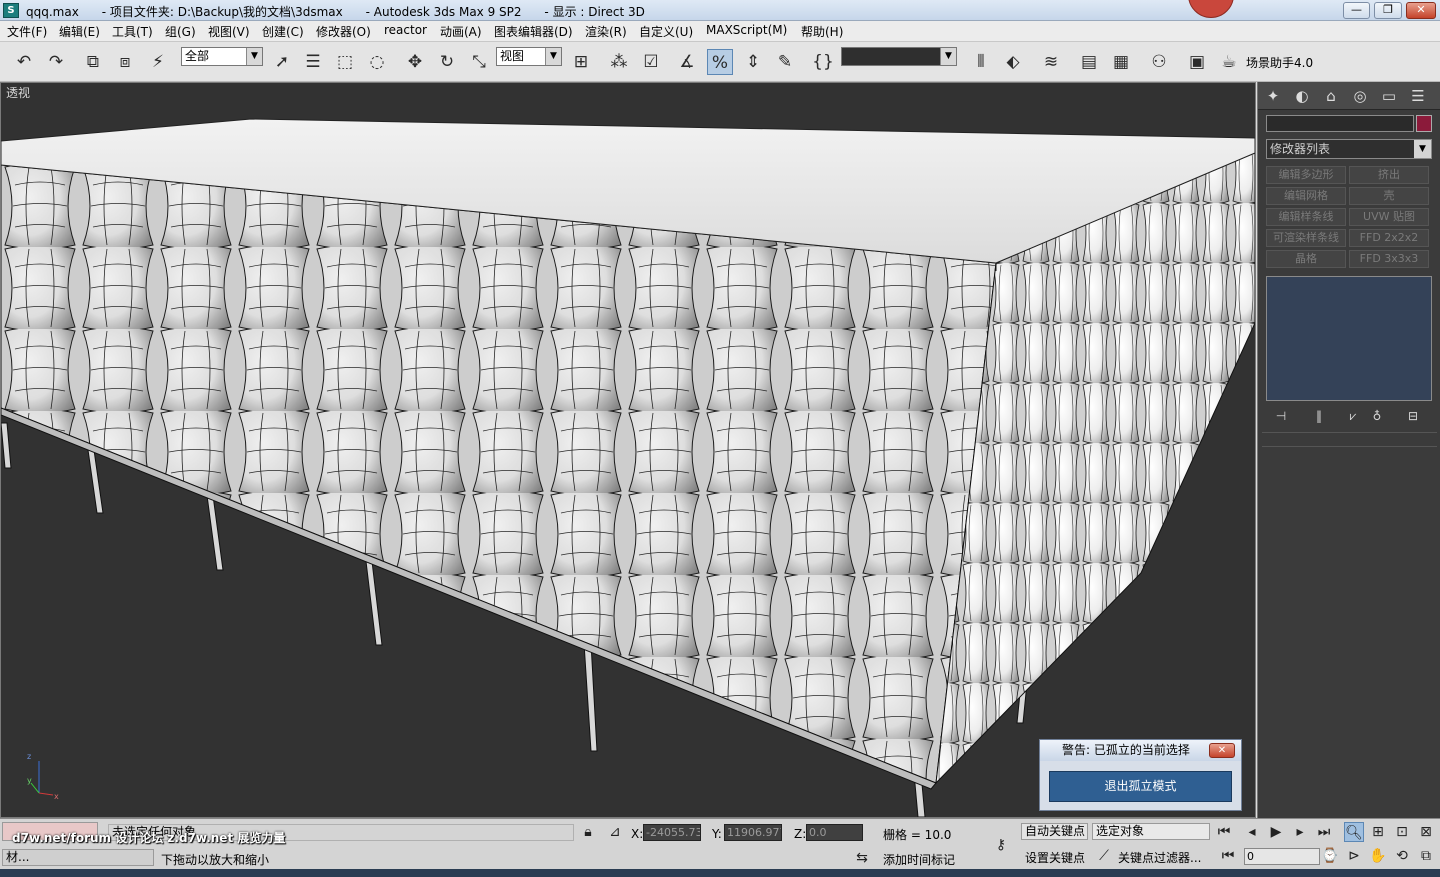 The height and width of the screenshot is (877, 1440). I want to click on edit-named-selection-icon: ✎, so click(785, 62).